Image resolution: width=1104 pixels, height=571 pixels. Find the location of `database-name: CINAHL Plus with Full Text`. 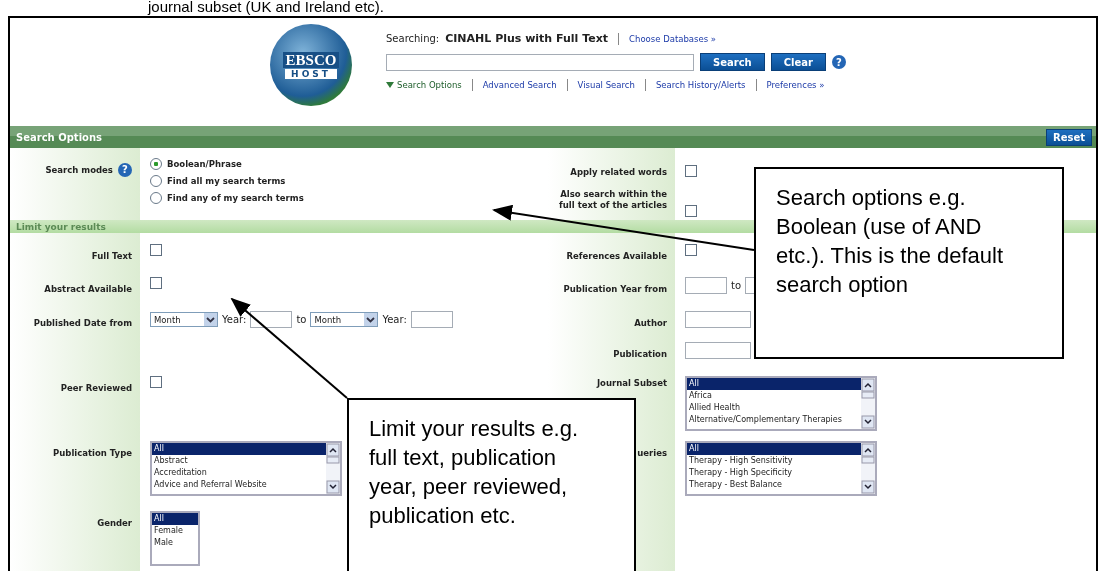

database-name: CINAHL Plus with Full Text is located at coordinates (527, 38).